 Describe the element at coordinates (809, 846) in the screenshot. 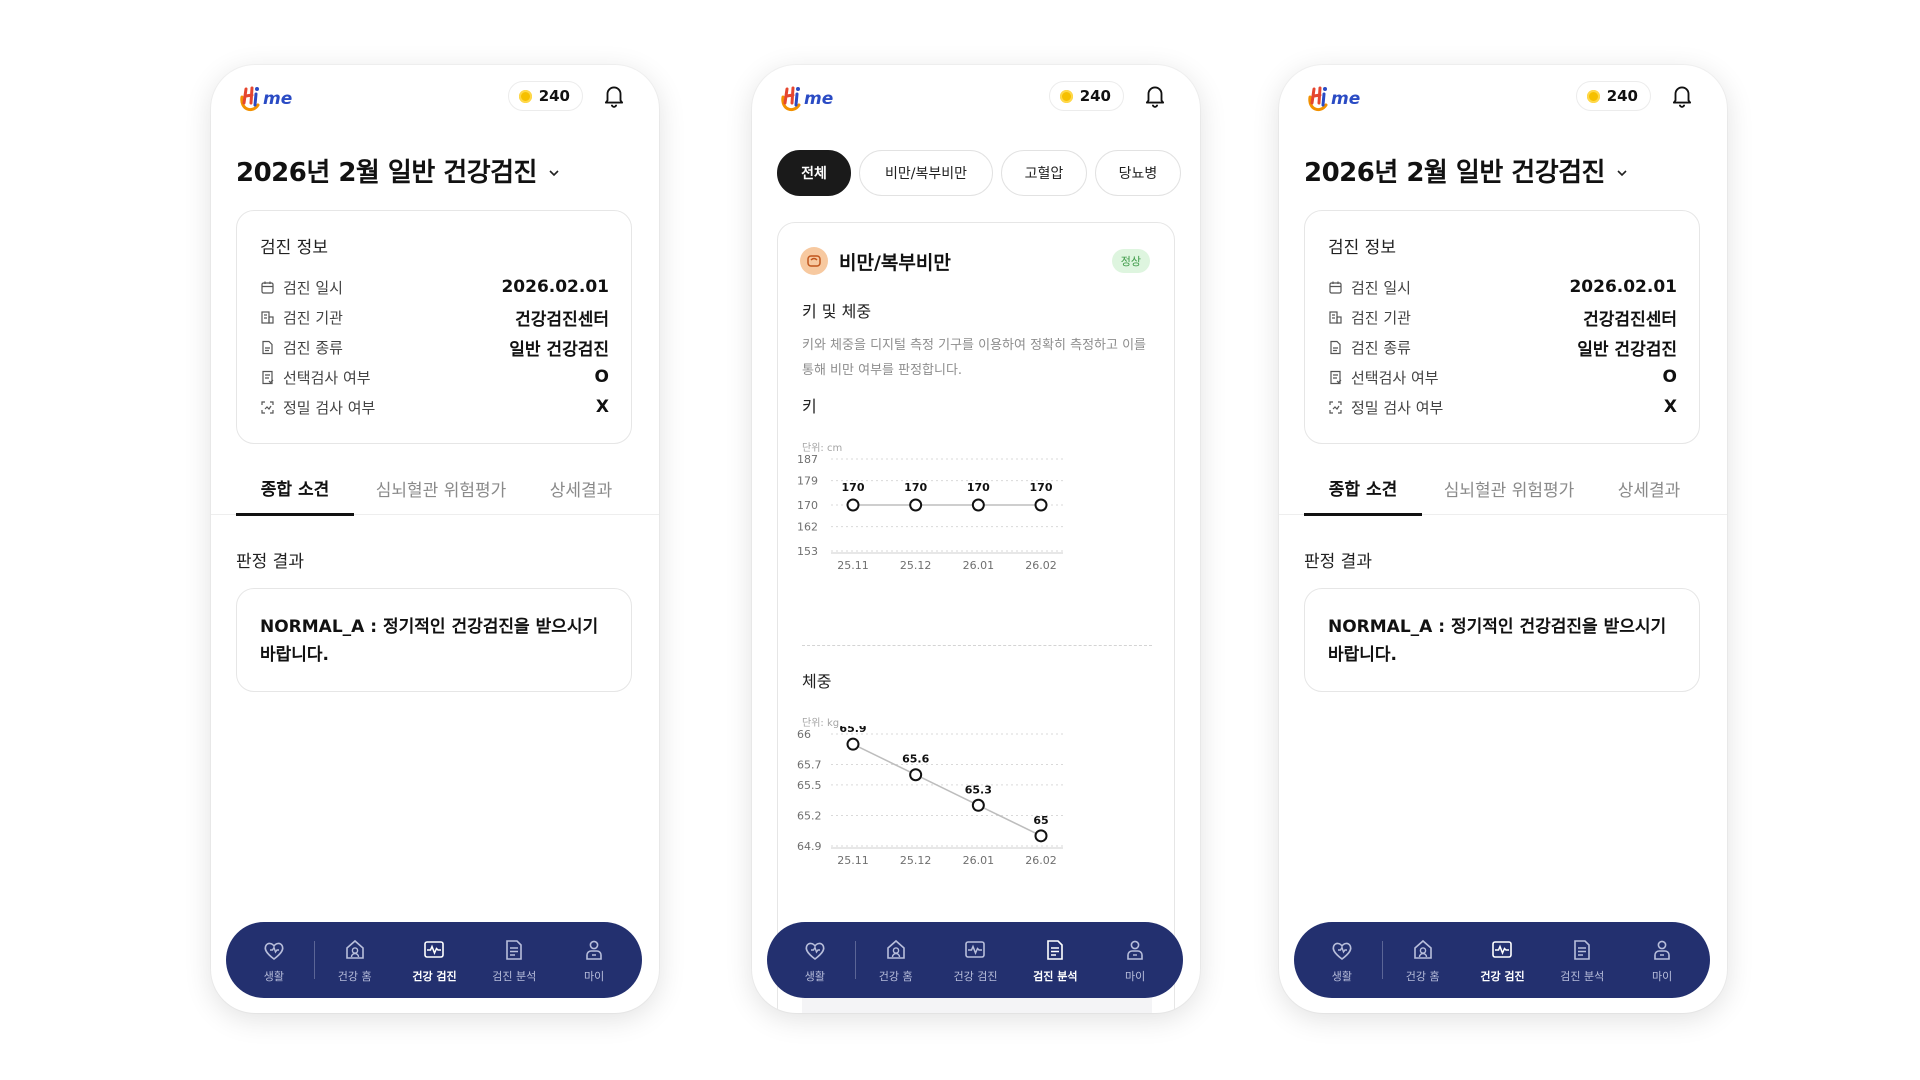

I see `y-tick-label: 64.9` at that location.